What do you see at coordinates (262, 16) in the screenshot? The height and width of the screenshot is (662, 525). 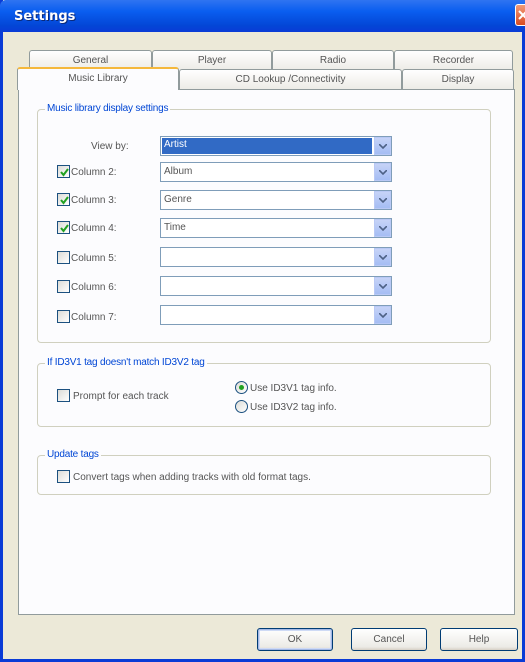 I see `title-bar: Settings` at bounding box center [262, 16].